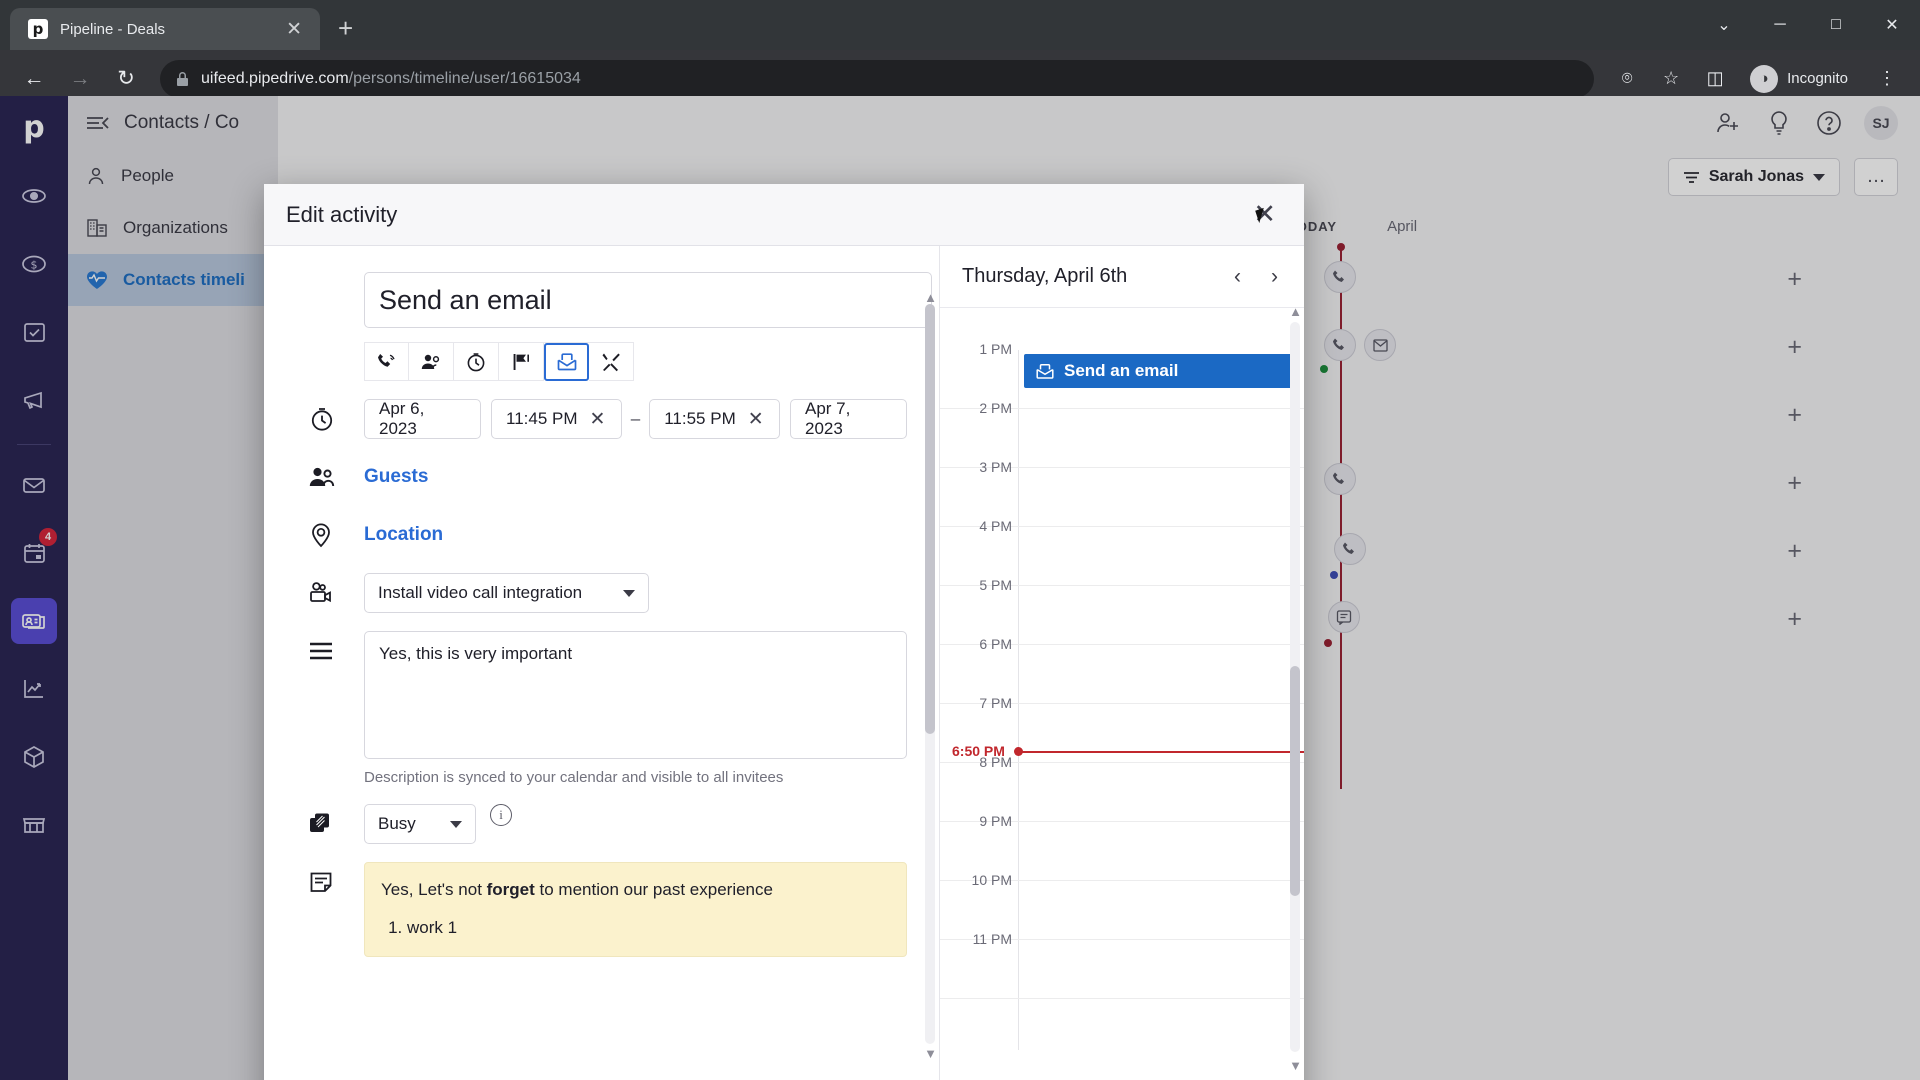  What do you see at coordinates (275, 78) in the screenshot?
I see `url-domain: uifeed.pipedrive.com` at bounding box center [275, 78].